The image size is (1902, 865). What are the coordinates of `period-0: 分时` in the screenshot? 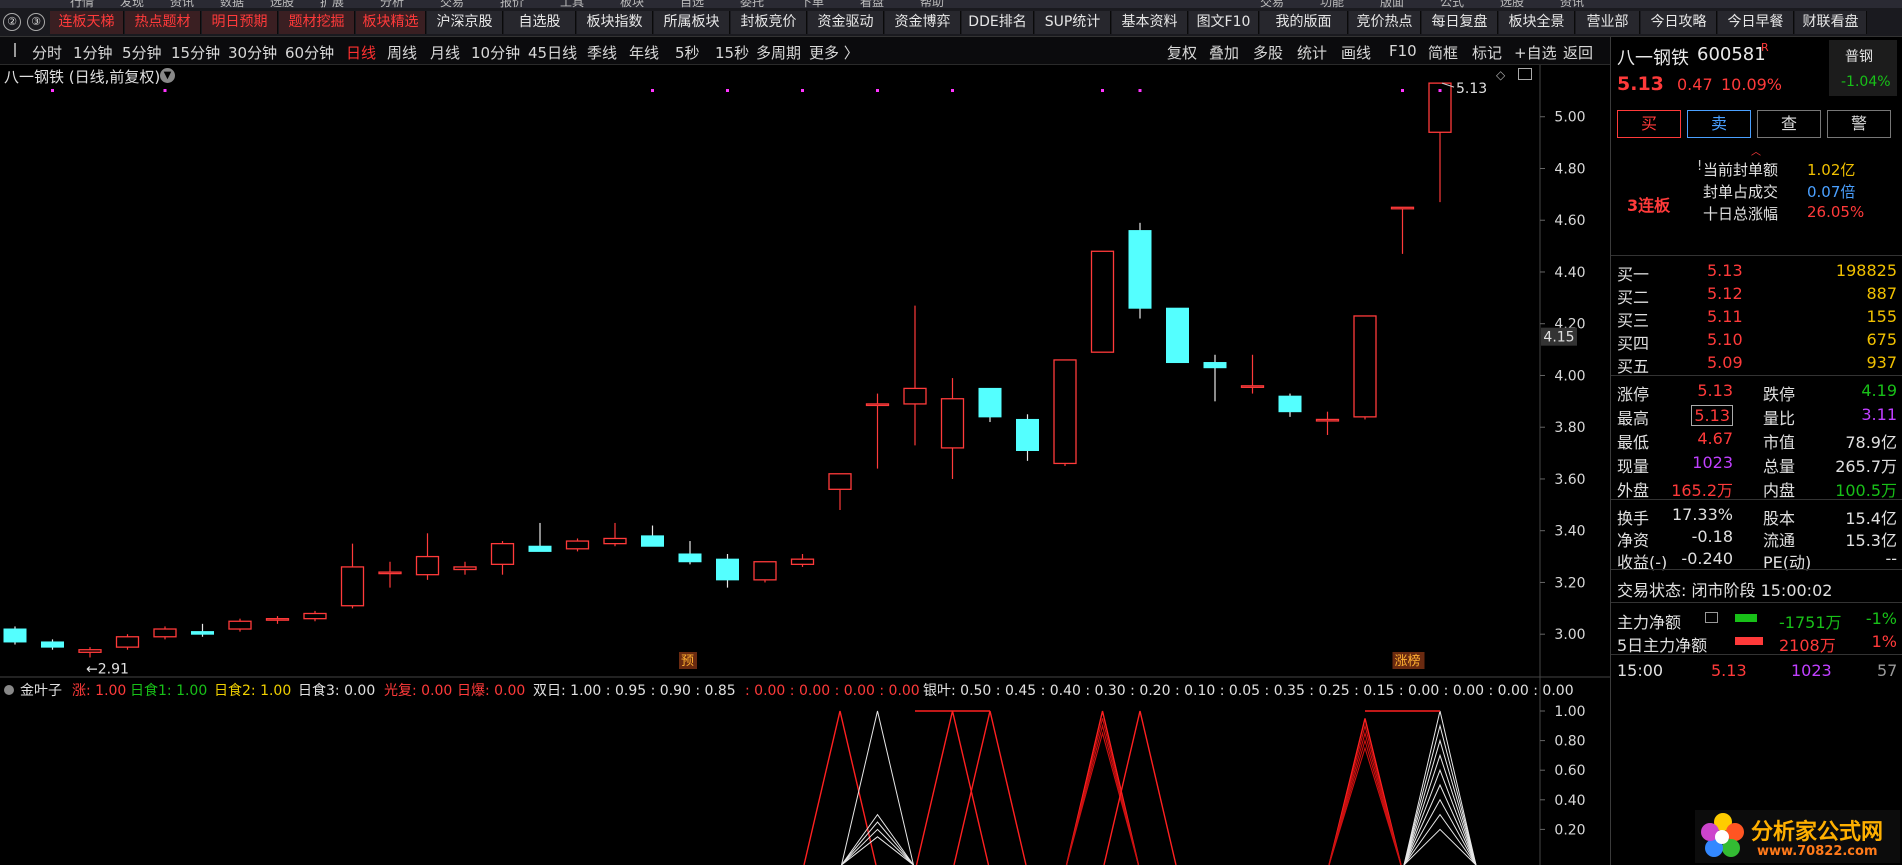 It's located at (47, 52).